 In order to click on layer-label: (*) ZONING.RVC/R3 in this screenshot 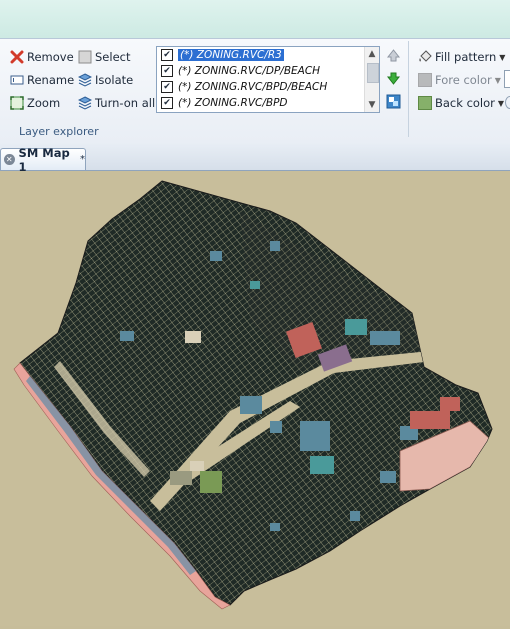, I will do `click(231, 55)`.